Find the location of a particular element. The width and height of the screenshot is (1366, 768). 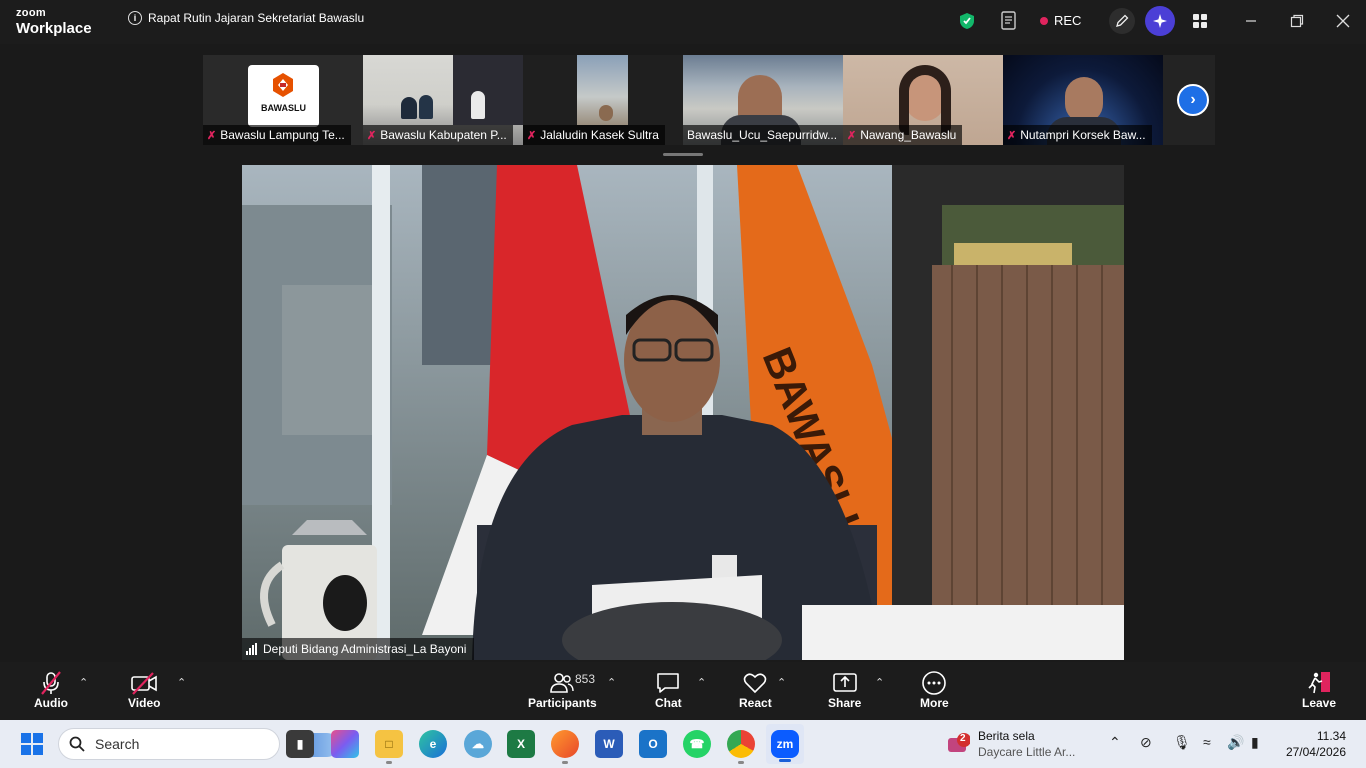

brand-bottom: Workplace is located at coordinates (54, 28).